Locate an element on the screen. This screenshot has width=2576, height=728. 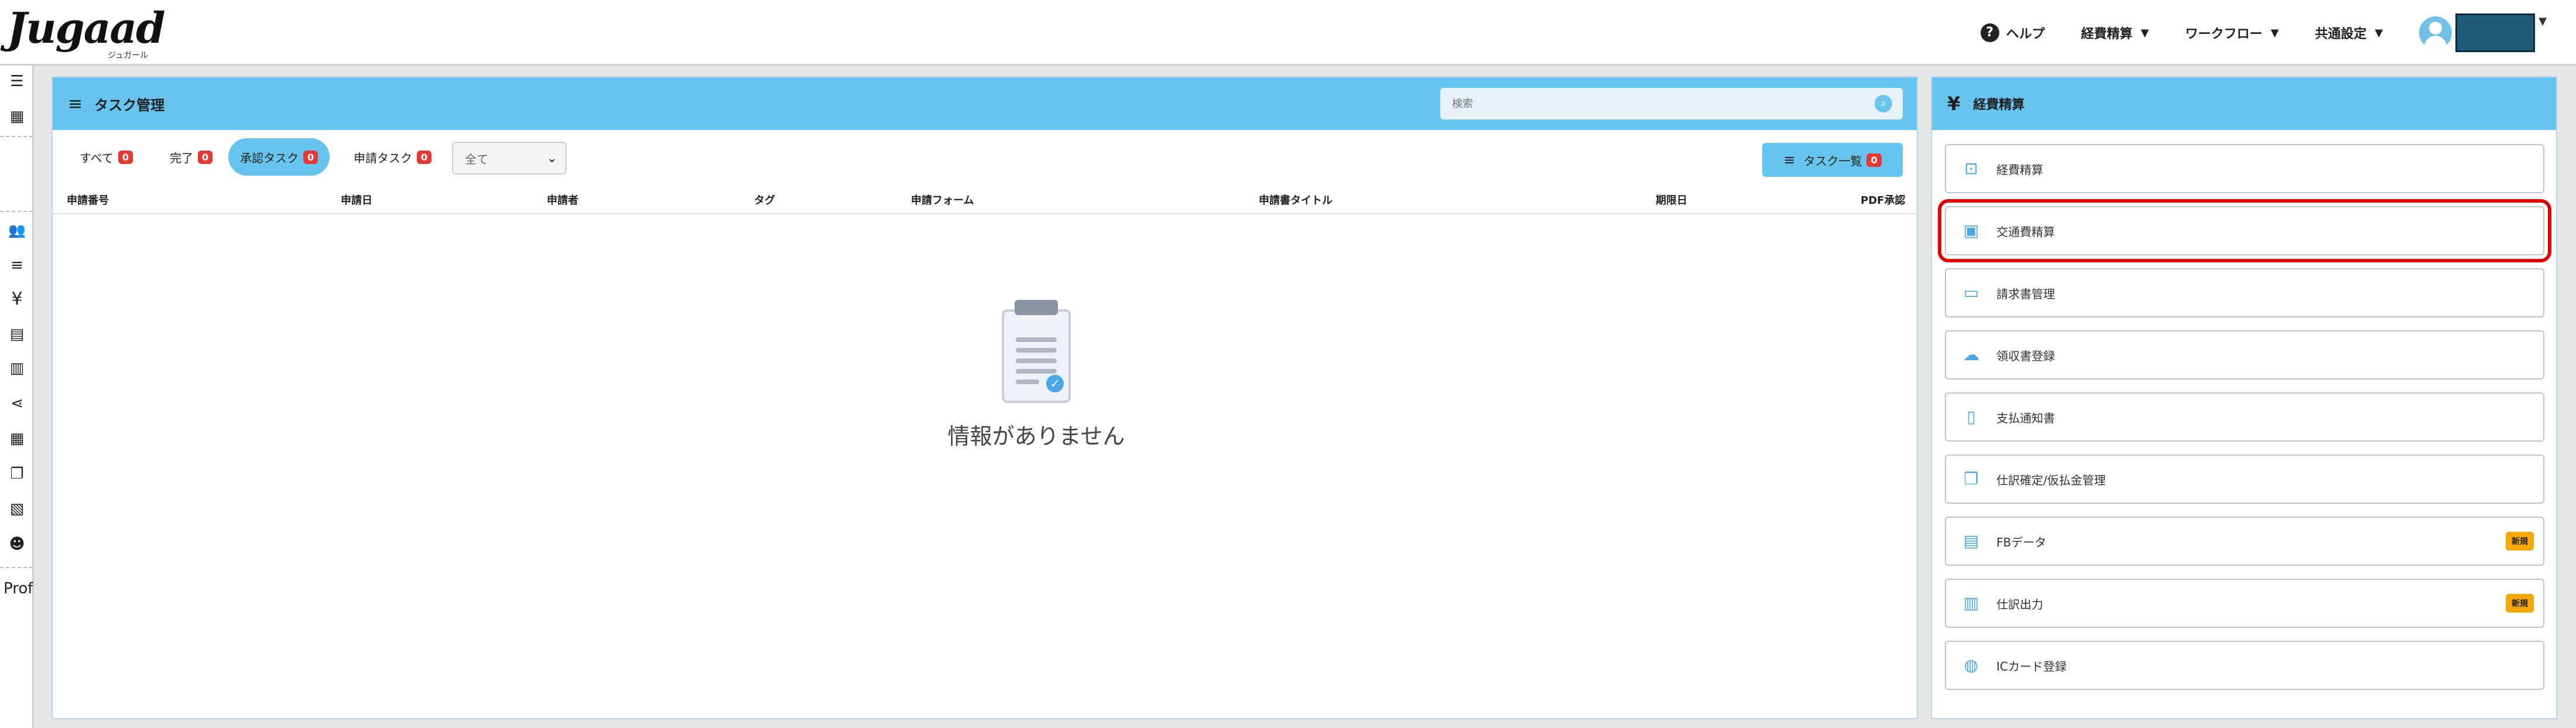
task-search: ⌕ is located at coordinates (1671, 103).